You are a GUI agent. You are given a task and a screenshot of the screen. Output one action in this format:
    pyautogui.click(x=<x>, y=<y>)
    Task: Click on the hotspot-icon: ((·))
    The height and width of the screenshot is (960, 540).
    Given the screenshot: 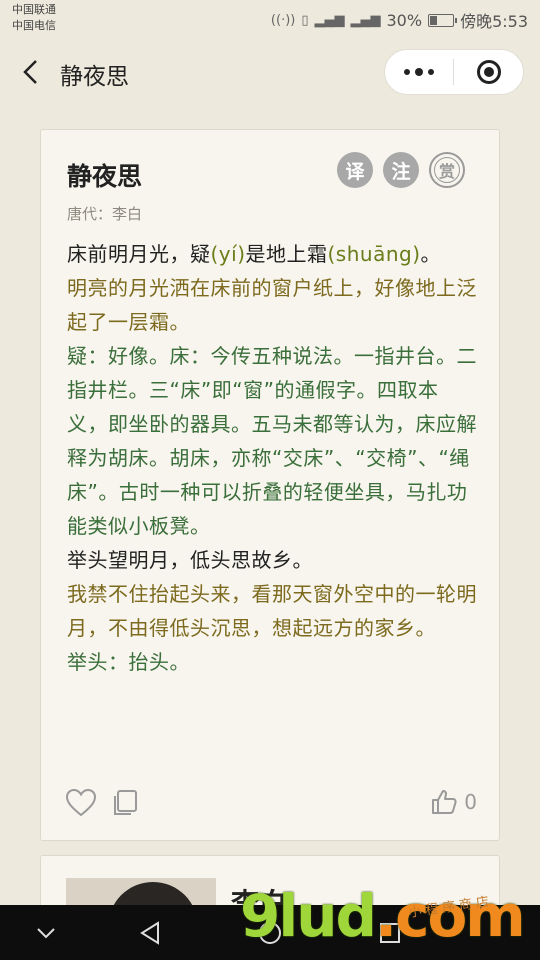 What is the action you would take?
    pyautogui.click(x=283, y=20)
    